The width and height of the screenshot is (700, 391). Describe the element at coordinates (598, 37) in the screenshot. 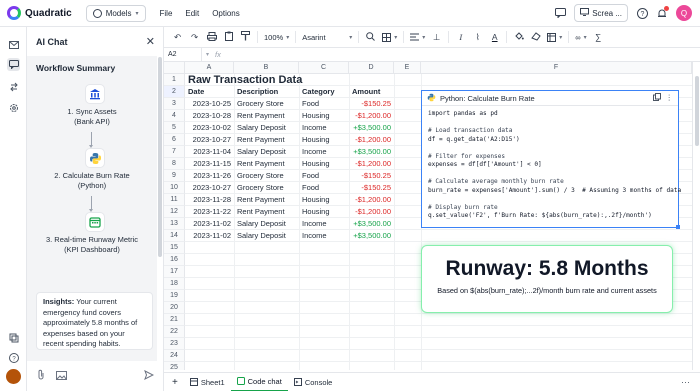

I see `sum-icon: ∑` at that location.